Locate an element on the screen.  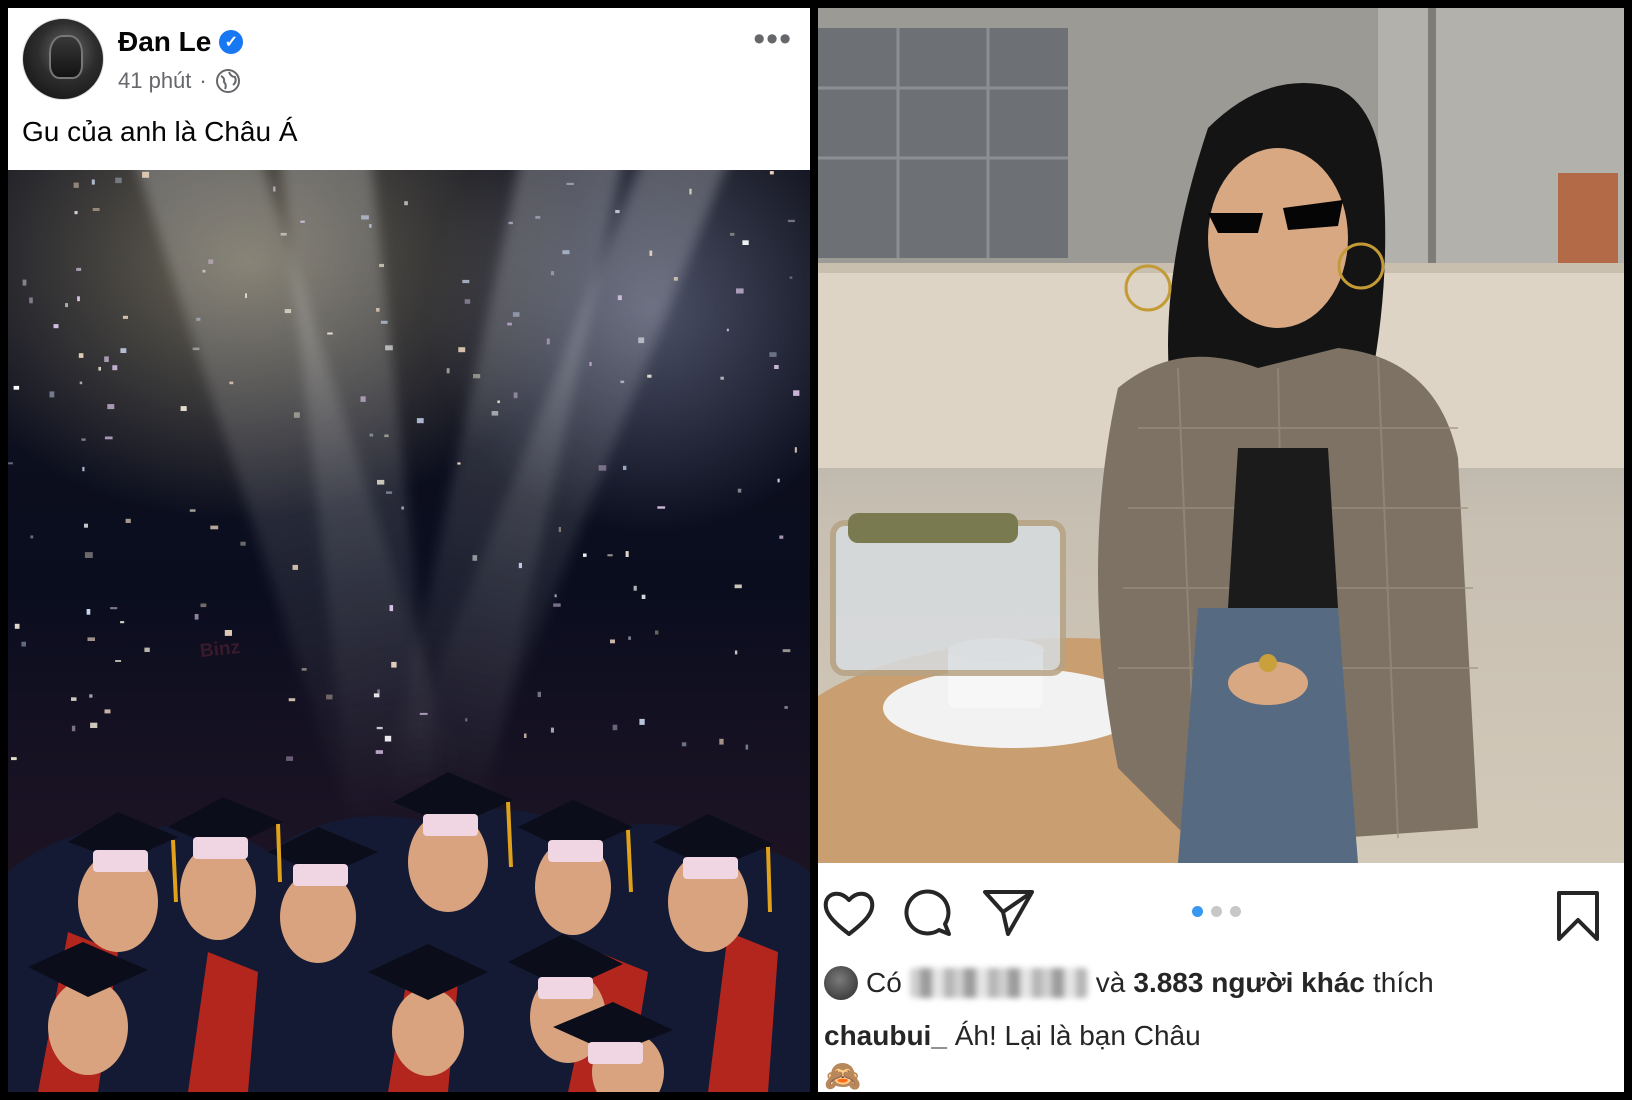
caption-comment: chaubui_ Áh! Lại là bạn Châu is located at coordinates (1012, 1036).